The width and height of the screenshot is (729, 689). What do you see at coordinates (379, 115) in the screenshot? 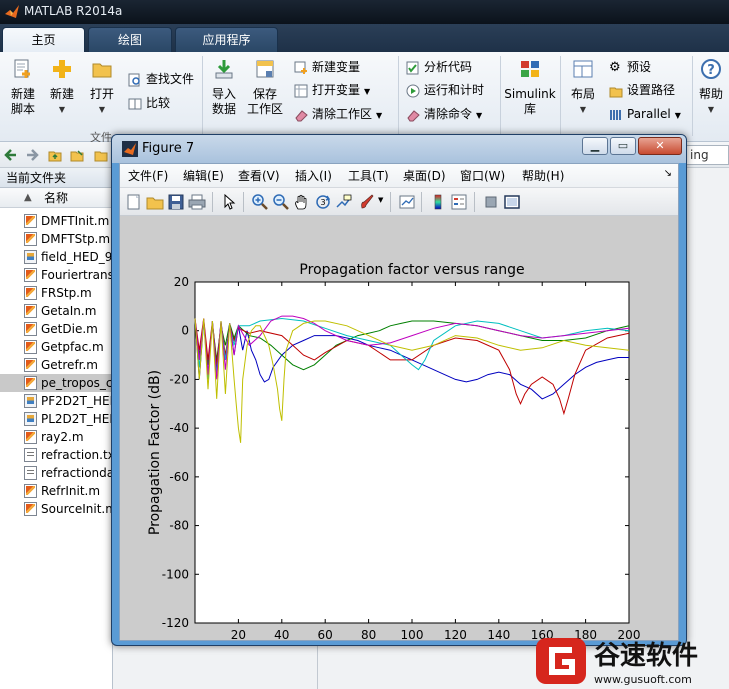
I see `clear-workspace-dropdown-icon: ▼` at bounding box center [379, 115].